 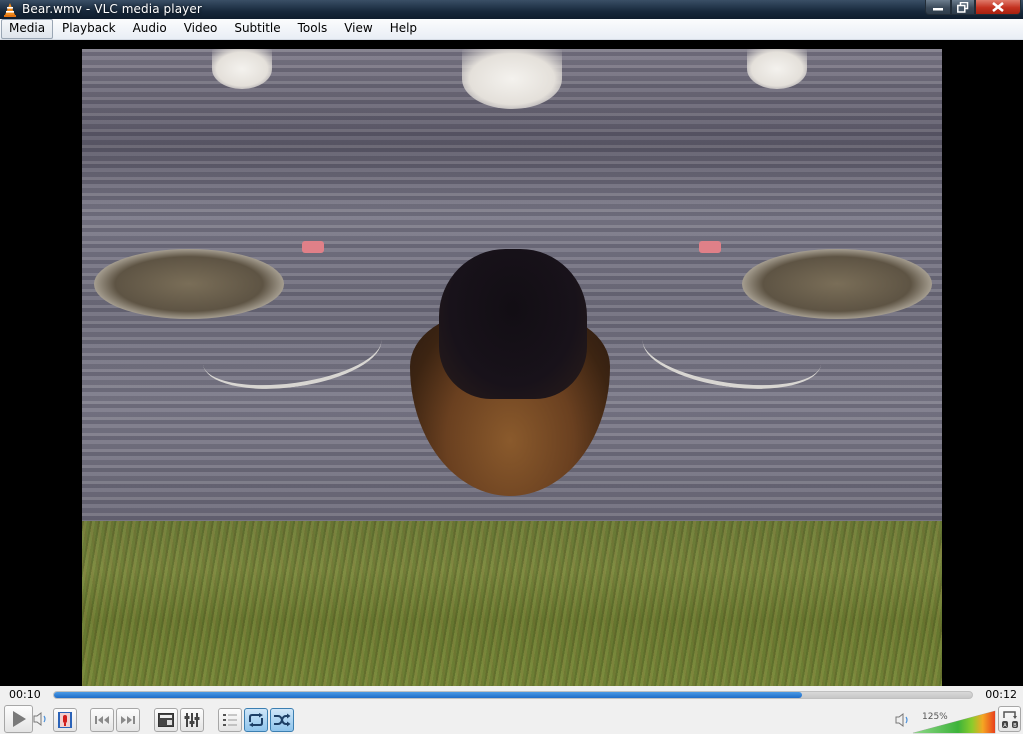 I want to click on window-title: Bear.wmv - VLC media player, so click(x=112, y=9).